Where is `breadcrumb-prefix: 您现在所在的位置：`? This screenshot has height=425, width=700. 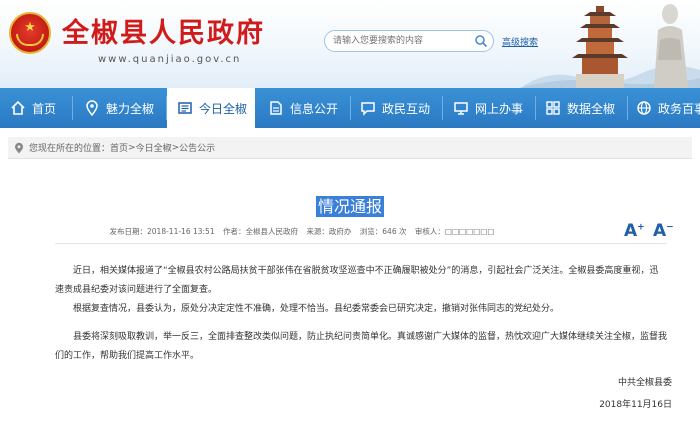
breadcrumb-prefix: 您现在所在的位置： is located at coordinates (70, 149).